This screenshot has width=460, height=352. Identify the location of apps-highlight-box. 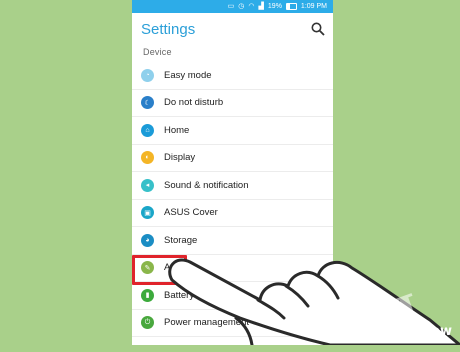
(159, 270).